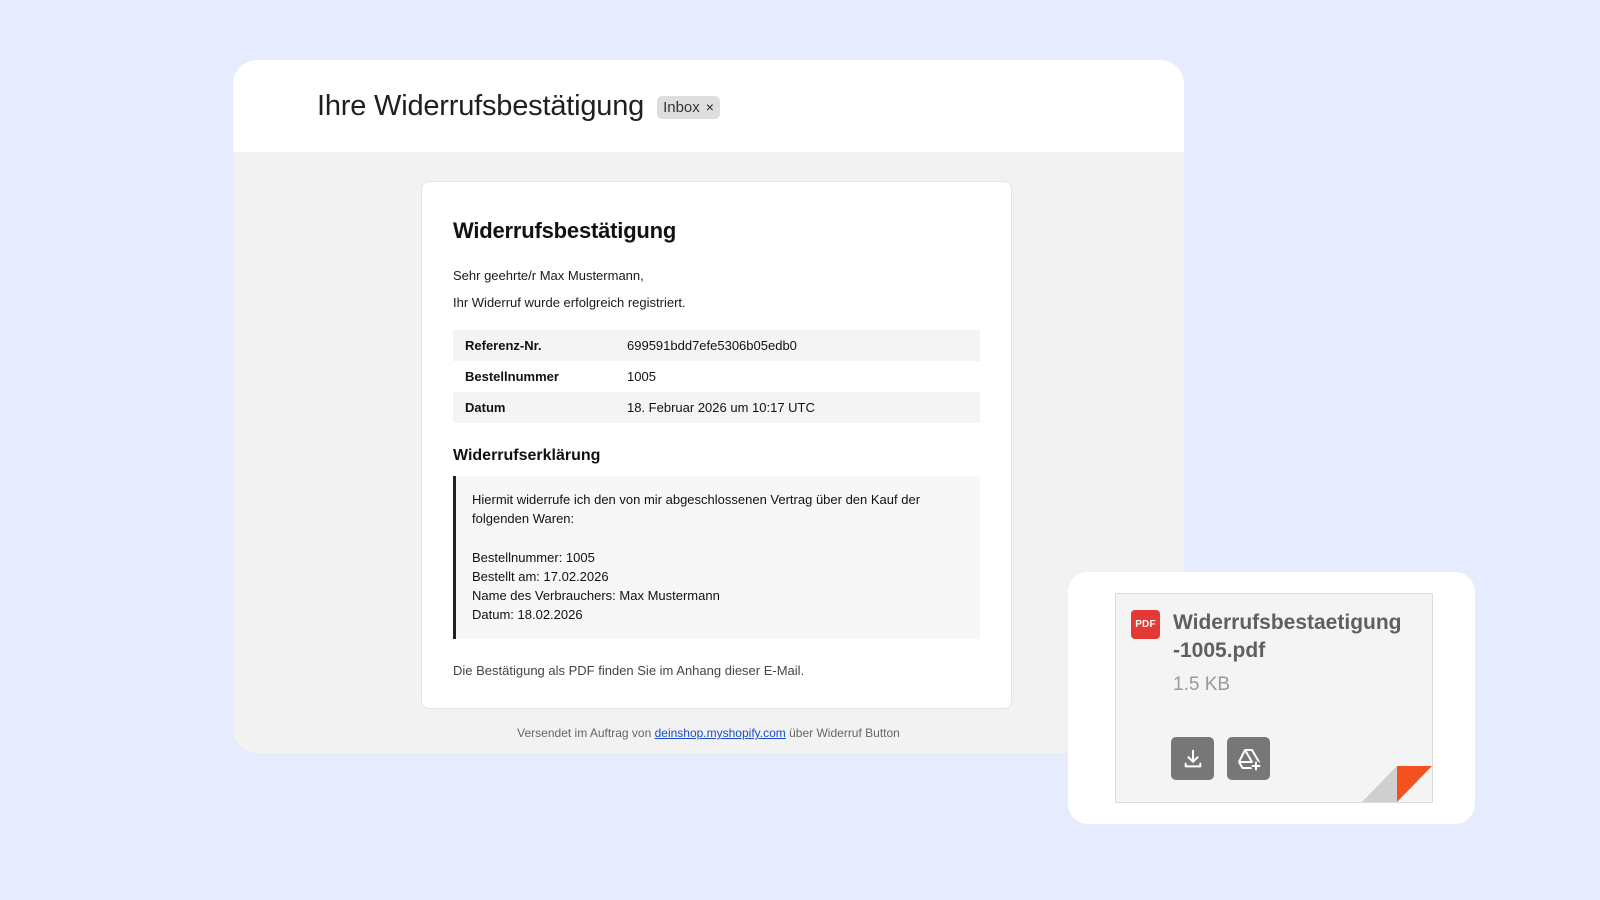 The image size is (1600, 900). Describe the element at coordinates (584, 733) in the screenshot. I see `footer-prefix: Versendet im Auftrag von` at that location.